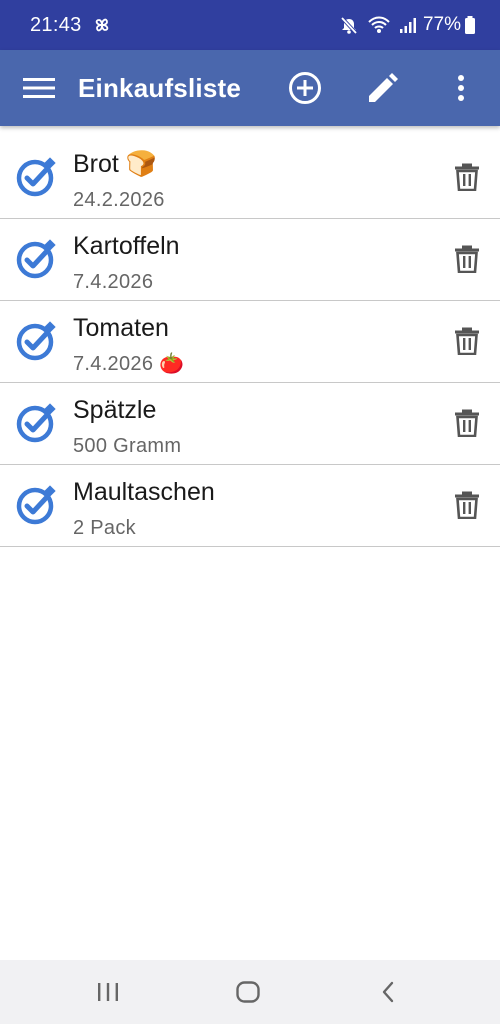 Image resolution: width=500 pixels, height=1024 pixels. I want to click on status-bar: 21:43 77%, so click(250, 25).